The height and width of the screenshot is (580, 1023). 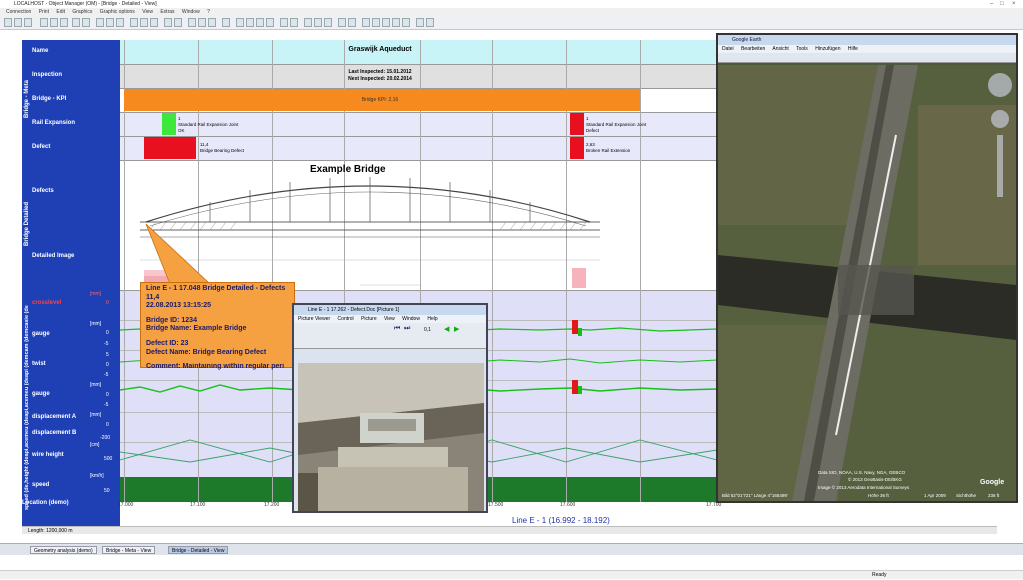 I want to click on axis-tick: 17.000, so click(x=126, y=505).